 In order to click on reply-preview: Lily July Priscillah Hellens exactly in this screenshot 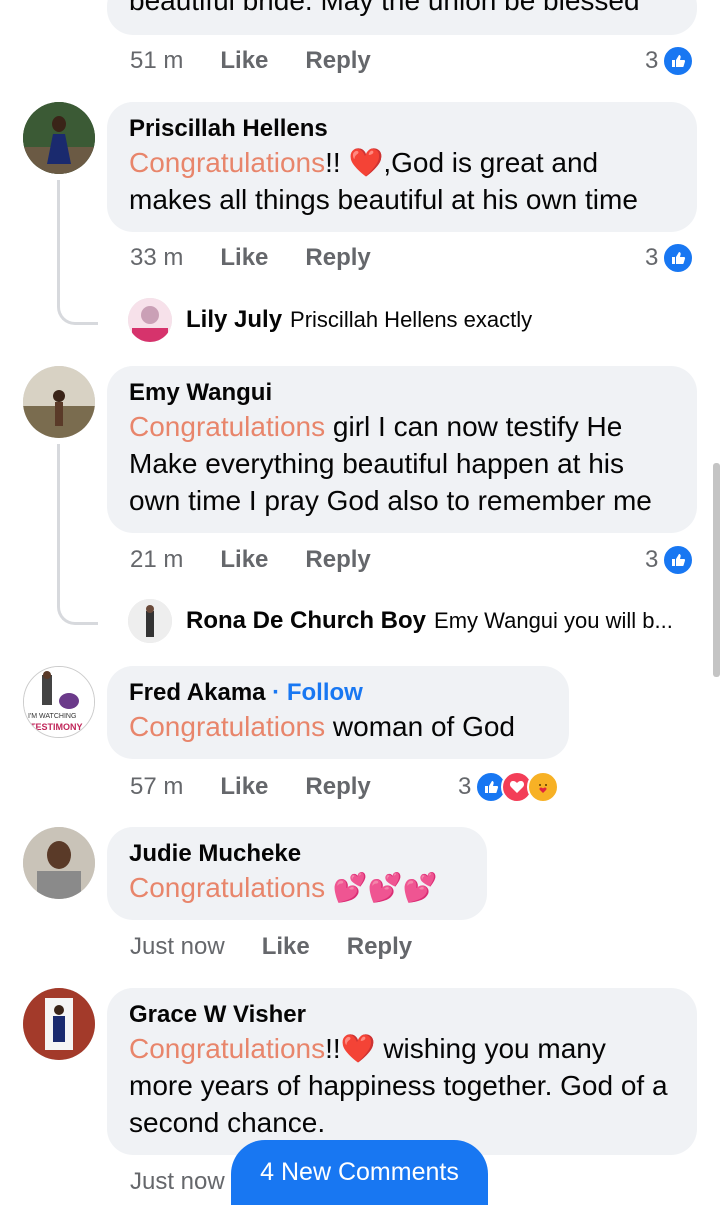, I will do `click(330, 320)`.